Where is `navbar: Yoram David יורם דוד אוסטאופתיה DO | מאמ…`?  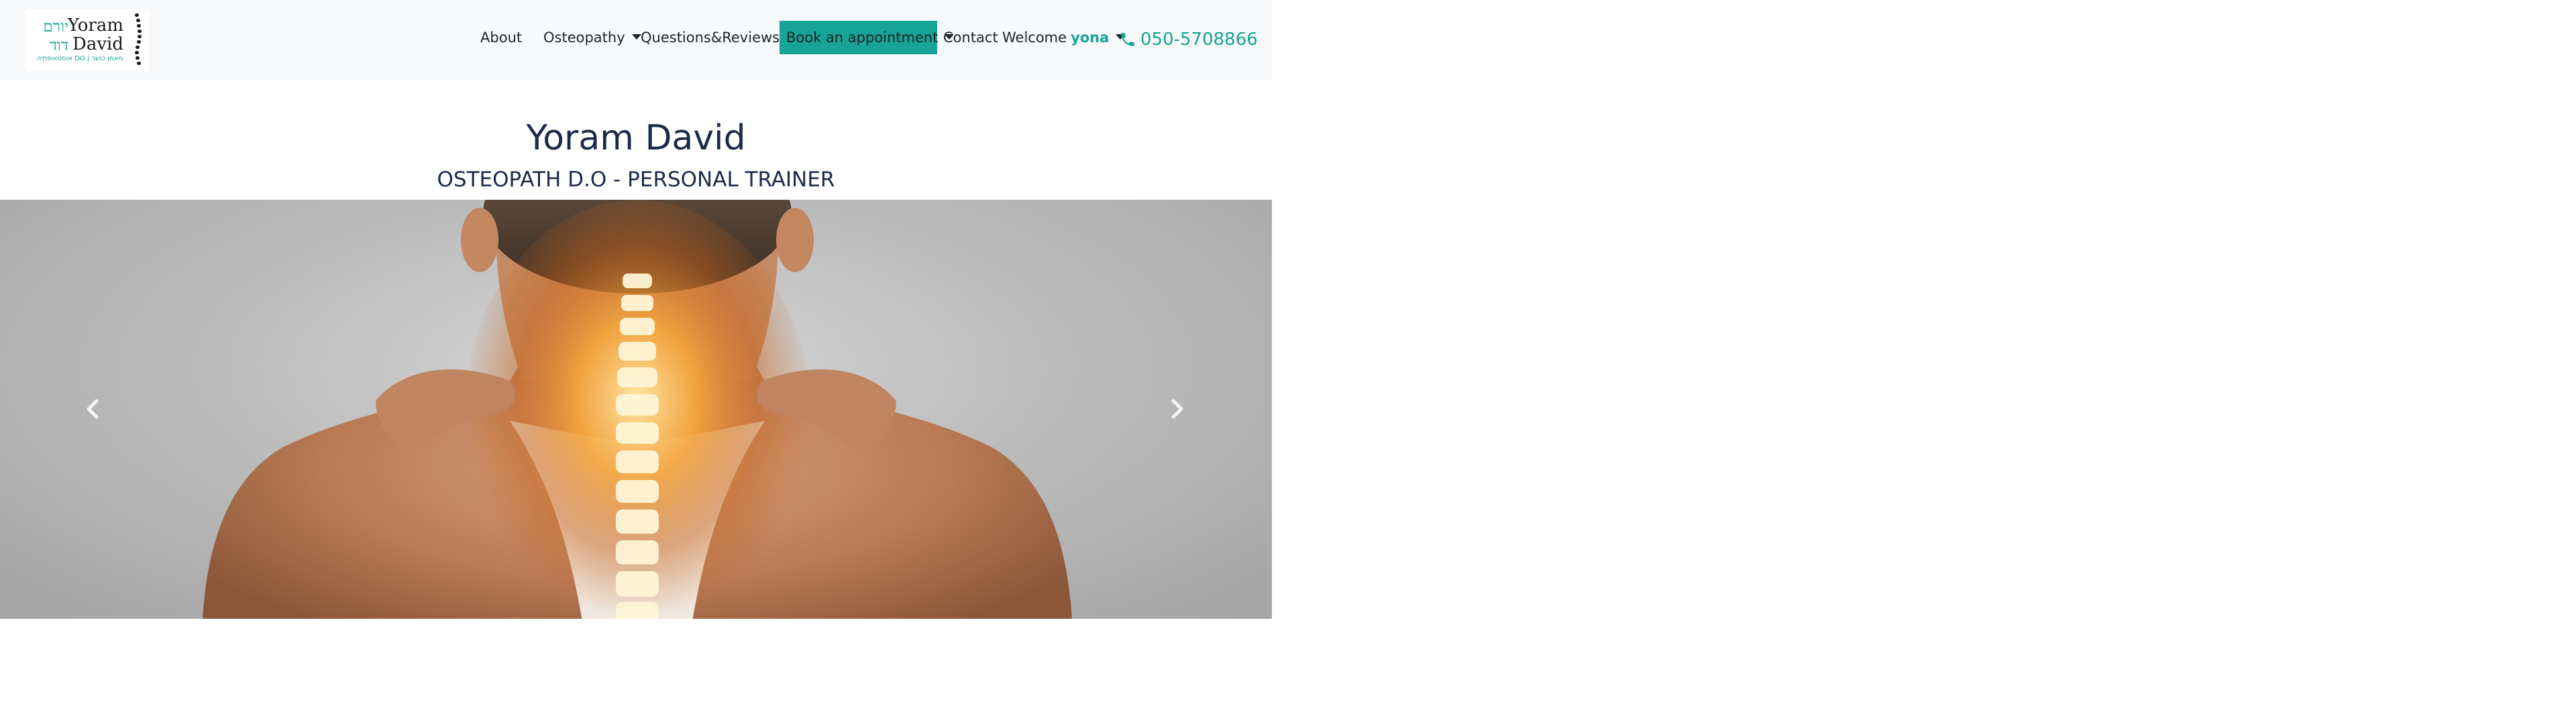
navbar: Yoram David יורם דוד אוסטאופתיה DO | מאמ… is located at coordinates (636, 40).